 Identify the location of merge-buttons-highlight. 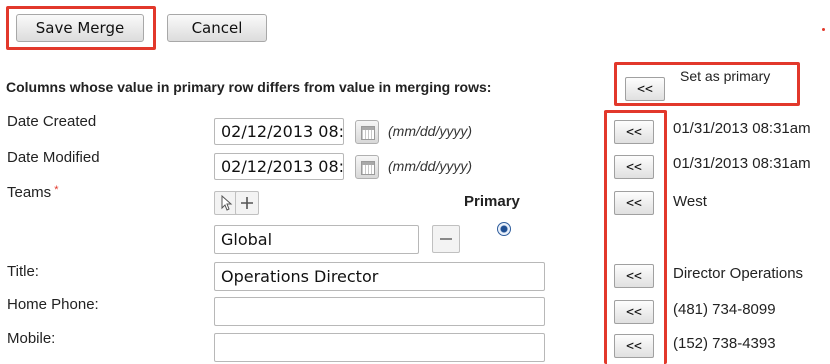
(635, 237).